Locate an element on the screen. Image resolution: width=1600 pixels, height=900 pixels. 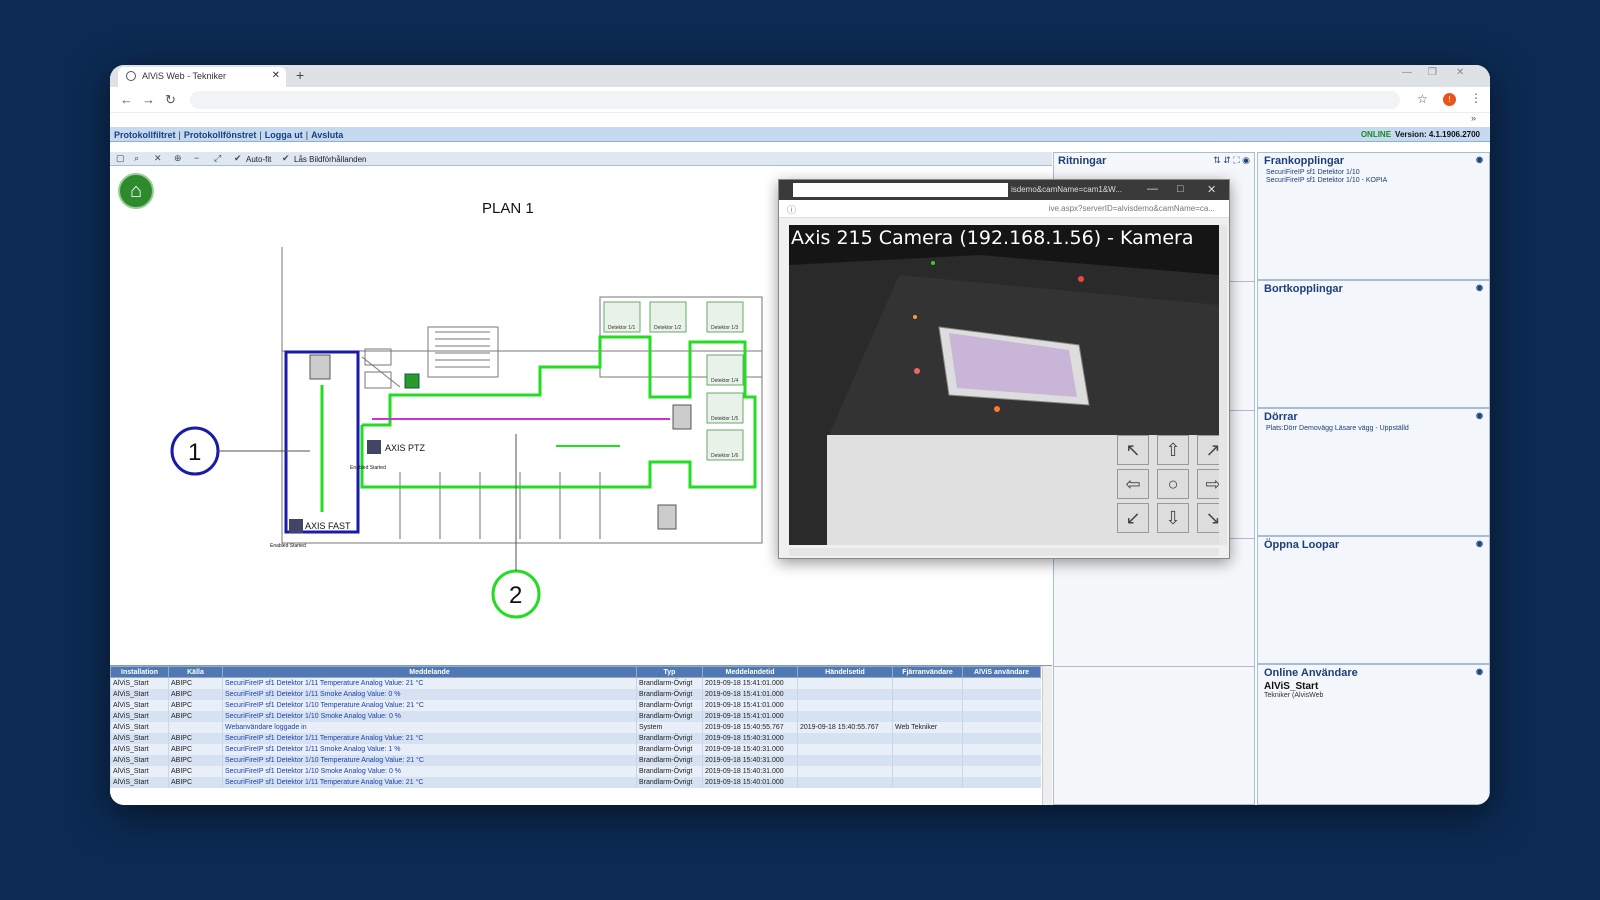
camera-horizontal-scrollbar is located at coordinates (1004, 552).